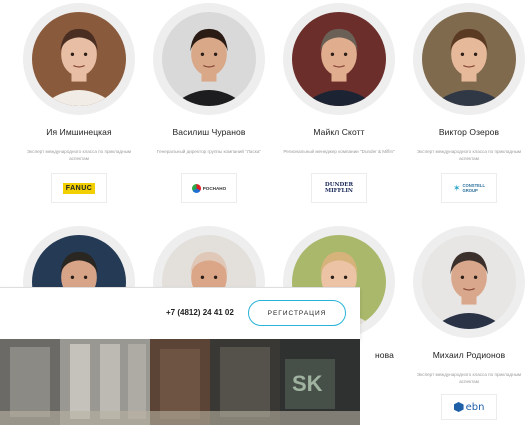 This screenshot has width=526, height=425. What do you see at coordinates (209, 132) in the screenshot?
I see `speaker-name: Василиш Чуранов` at bounding box center [209, 132].